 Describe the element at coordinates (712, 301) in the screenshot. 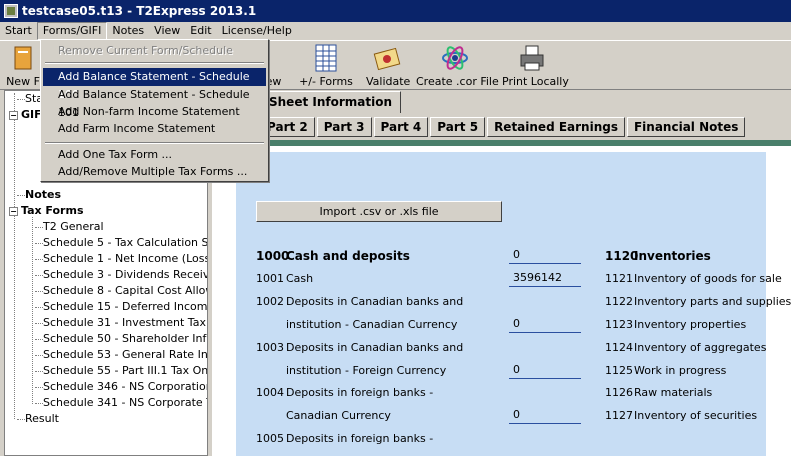

I see `field-label: Inventory parts and supplies` at that location.